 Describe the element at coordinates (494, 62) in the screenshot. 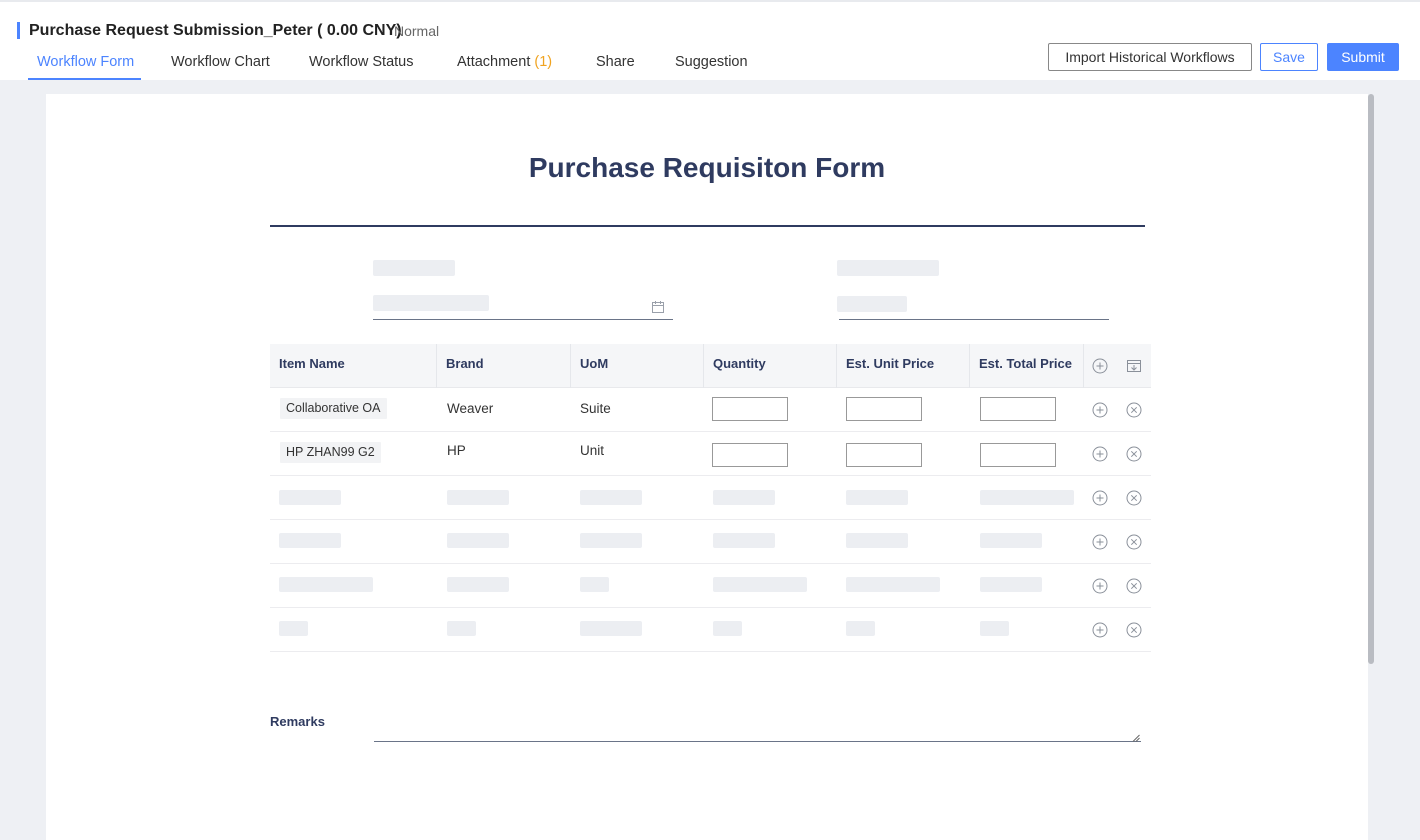

I see `tab-attachment-label: Attachment` at that location.